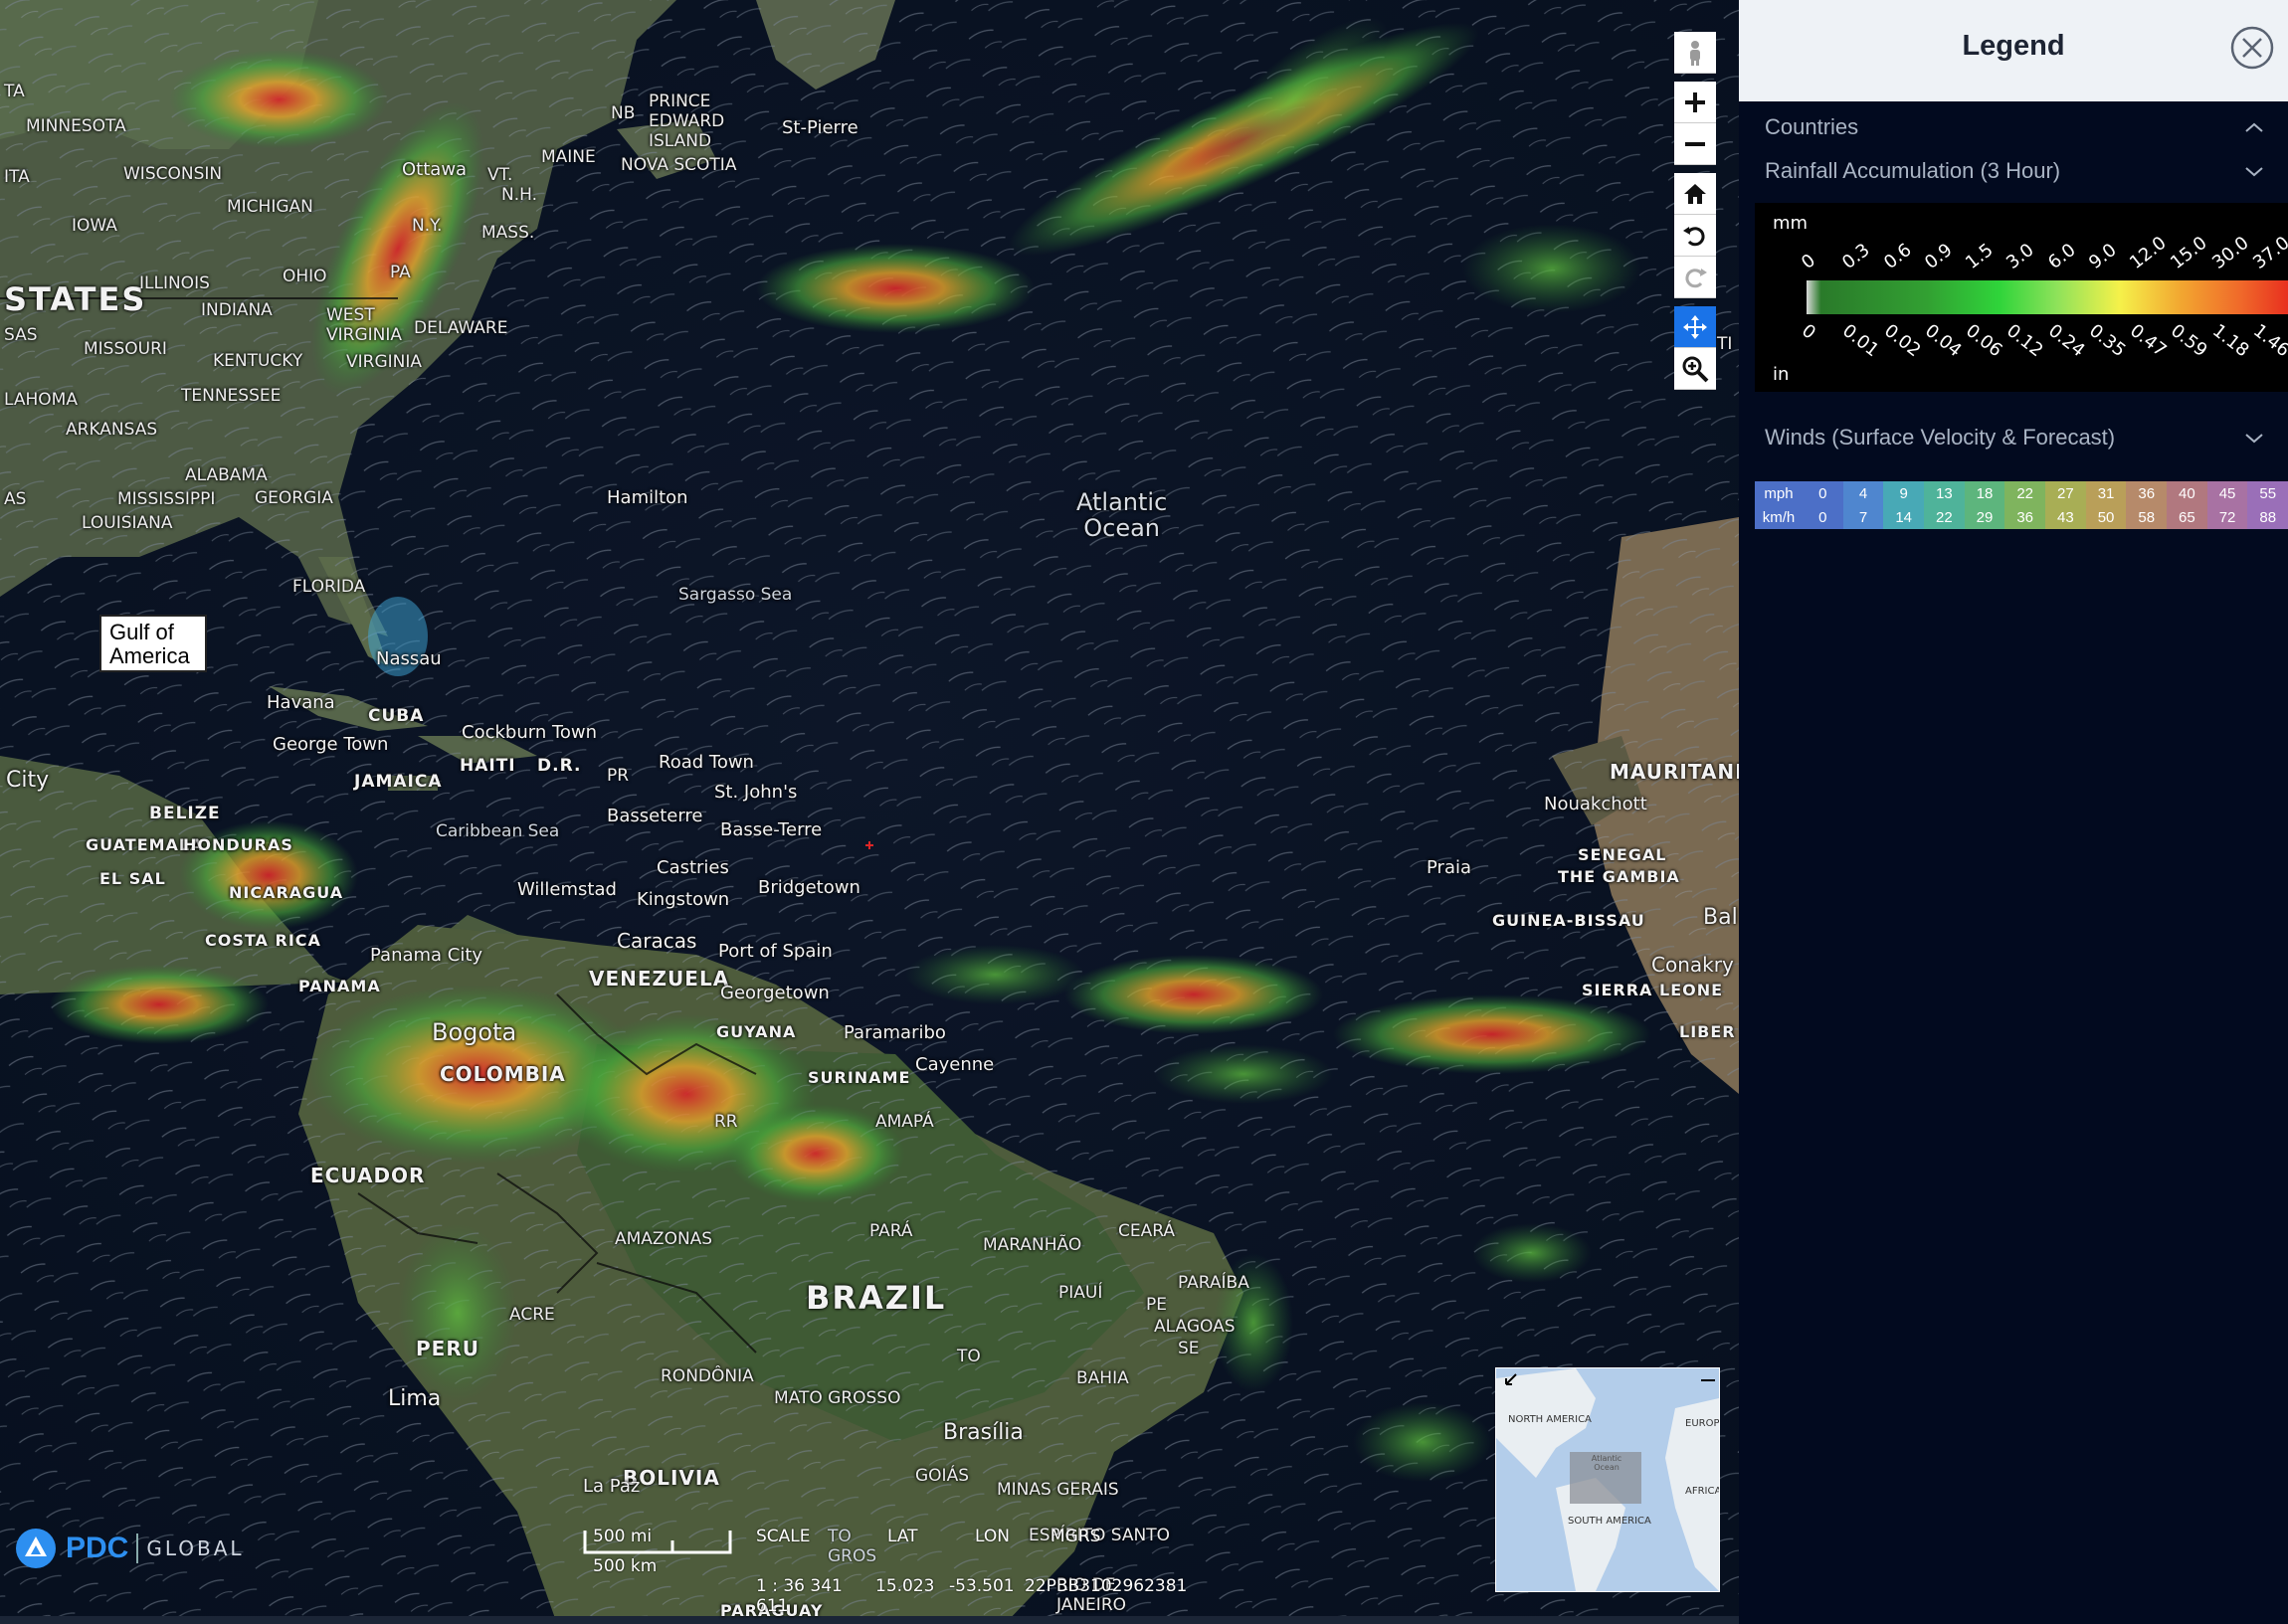  I want to click on map-label: Basseterre, so click(655, 816).